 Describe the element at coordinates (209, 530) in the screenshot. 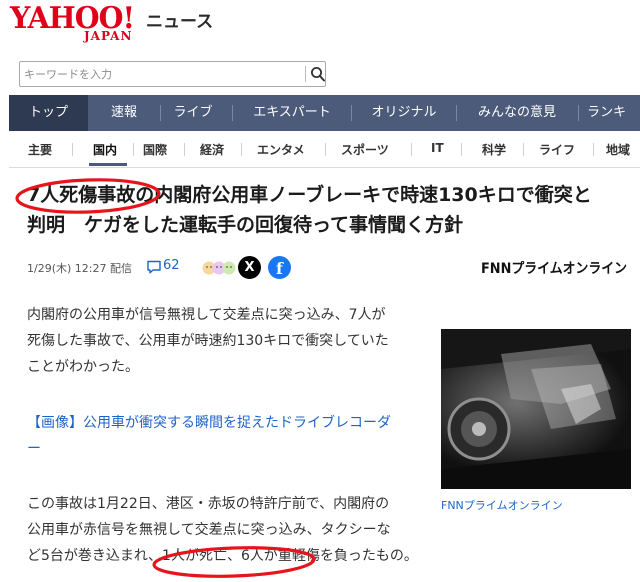

I see `paragraph-line: 公用車が赤信号を無視して交差点に突っ込み、タクシーな` at that location.